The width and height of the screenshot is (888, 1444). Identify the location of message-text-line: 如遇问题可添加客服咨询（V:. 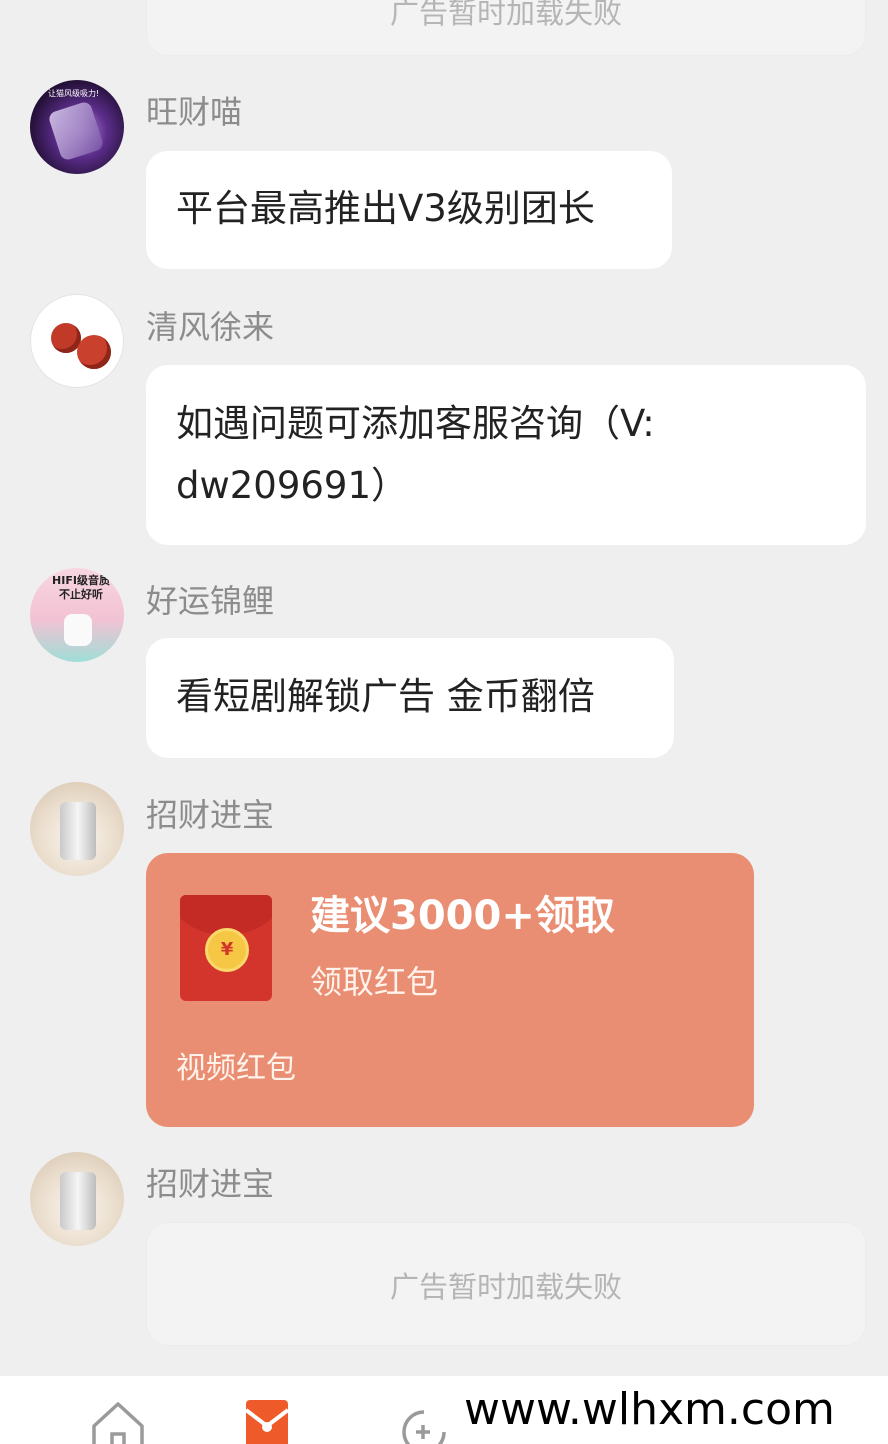
(415, 423).